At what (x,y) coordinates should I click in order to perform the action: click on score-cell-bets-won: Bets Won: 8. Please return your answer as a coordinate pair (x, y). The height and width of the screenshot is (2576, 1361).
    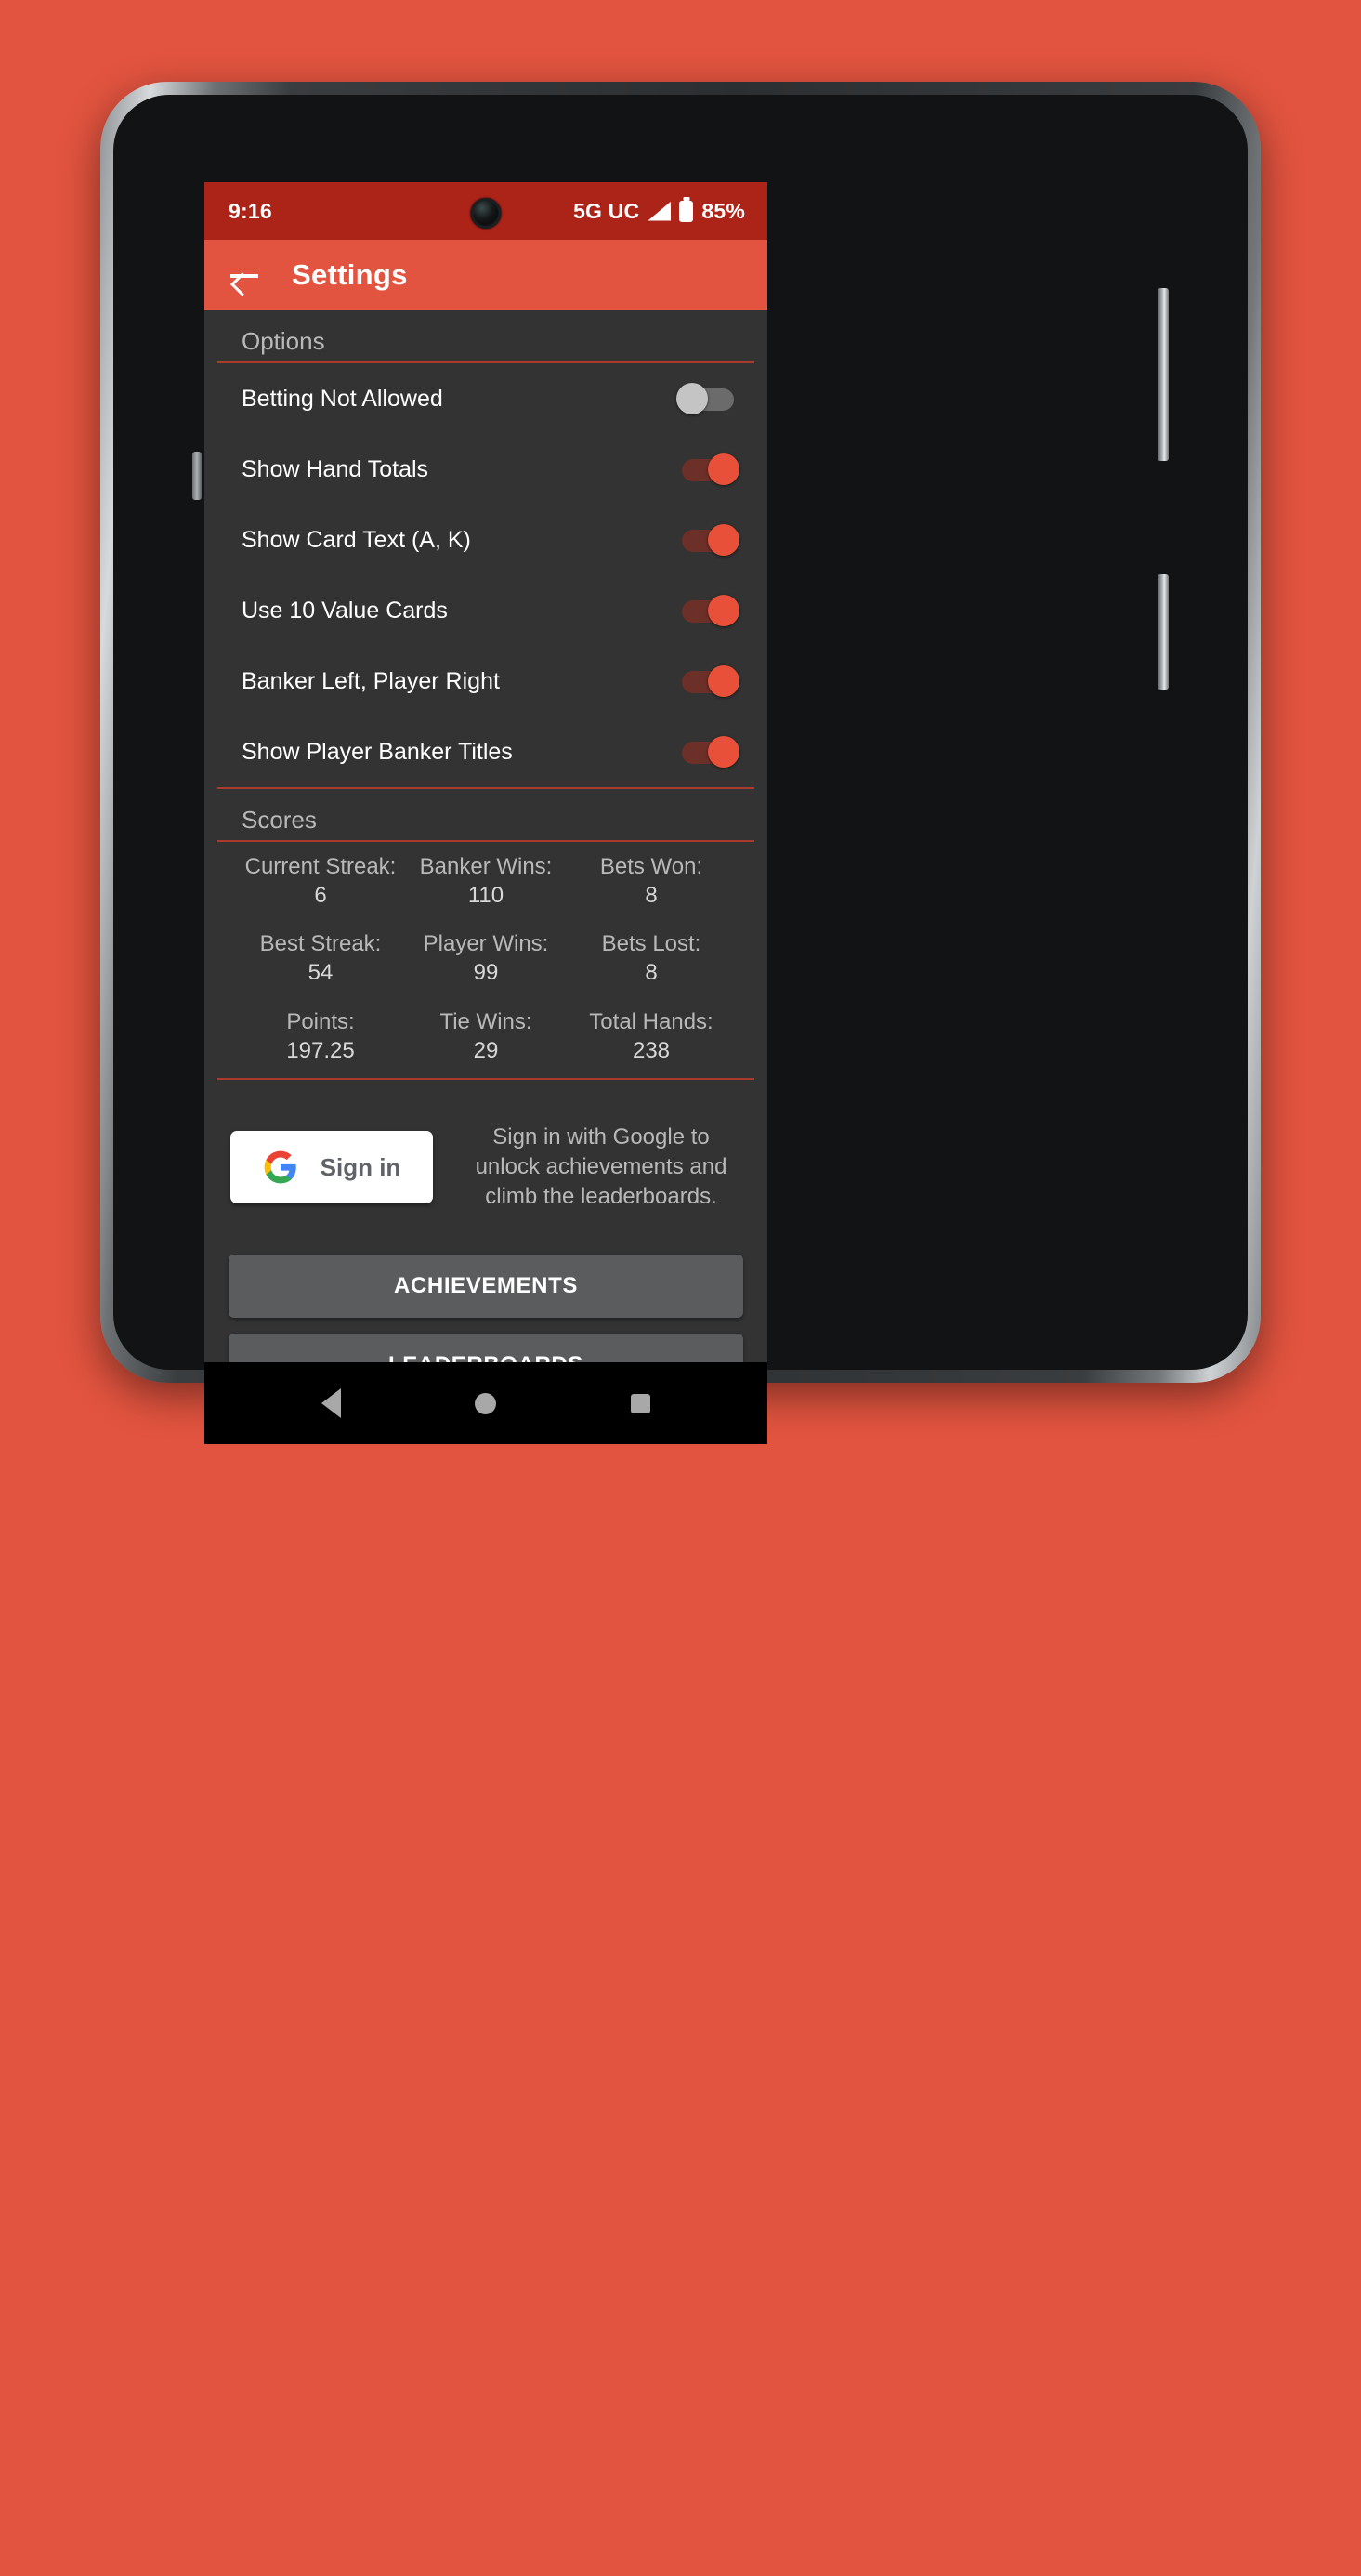
    Looking at the image, I should click on (652, 881).